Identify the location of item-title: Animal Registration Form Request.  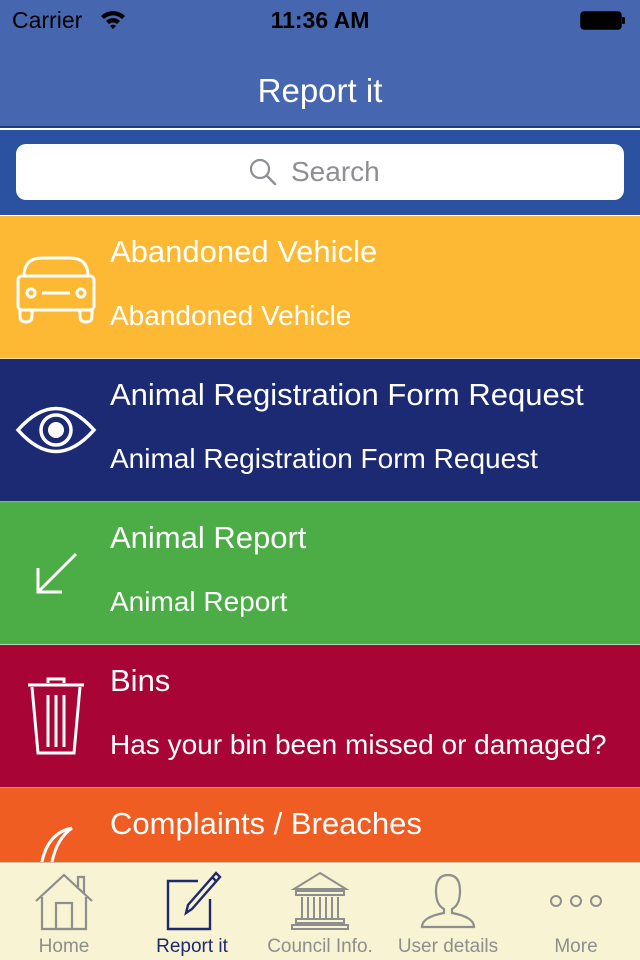
(347, 394).